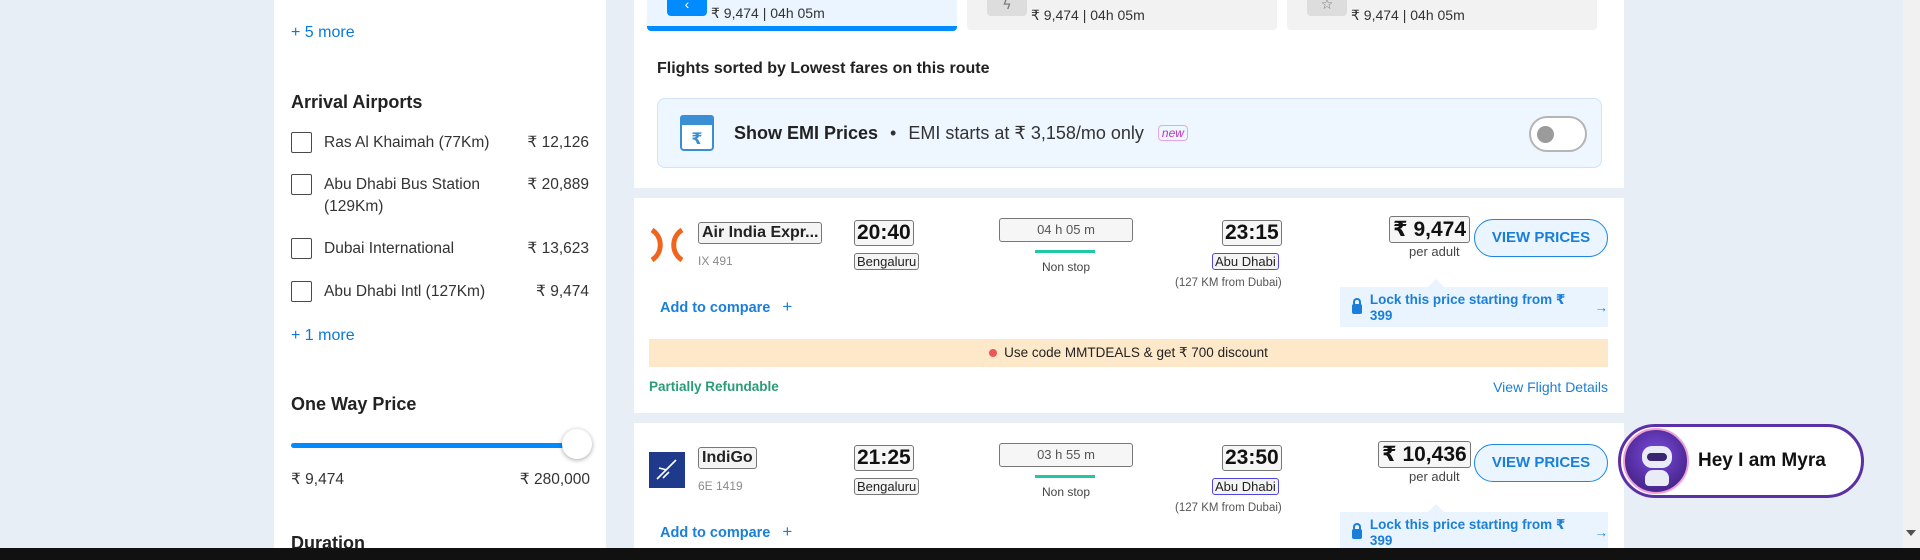  What do you see at coordinates (1026, 132) in the screenshot?
I see `emi-subtitle: EMI starts at ₹ 3,158/mo only` at bounding box center [1026, 132].